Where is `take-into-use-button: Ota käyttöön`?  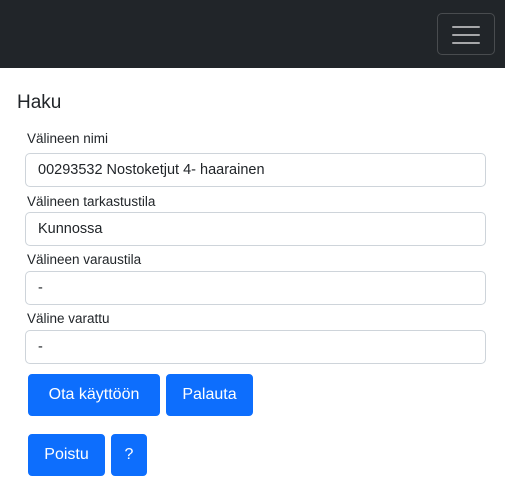
take-into-use-button: Ota käyttöön is located at coordinates (94, 395).